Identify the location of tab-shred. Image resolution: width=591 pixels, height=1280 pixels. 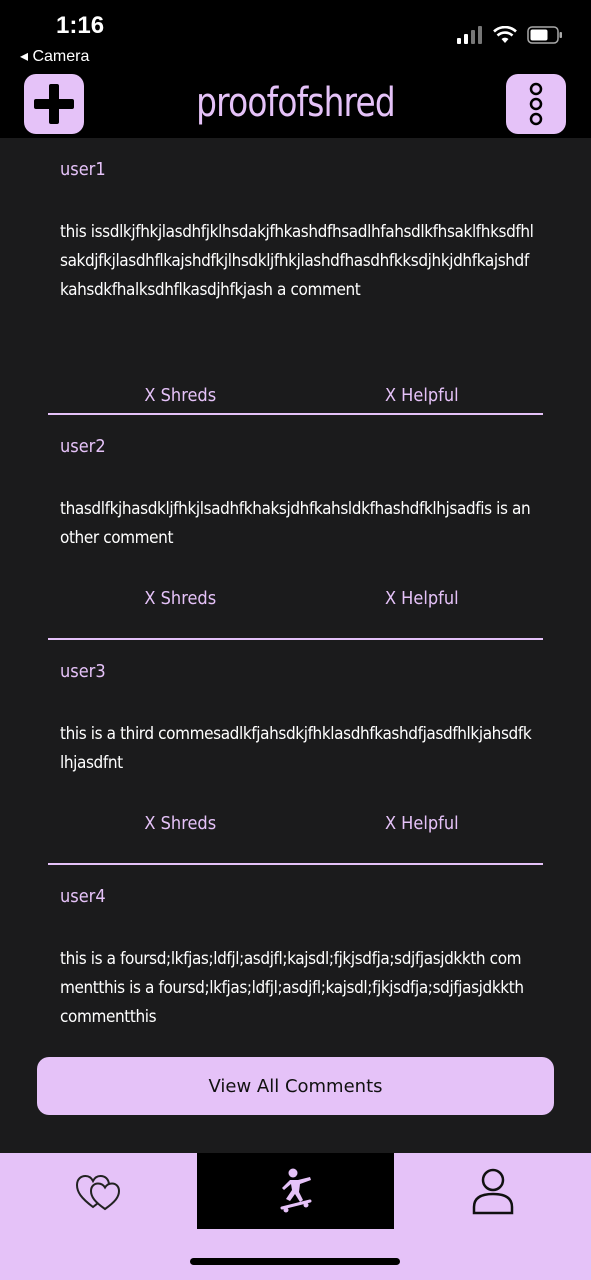
(295, 1191).